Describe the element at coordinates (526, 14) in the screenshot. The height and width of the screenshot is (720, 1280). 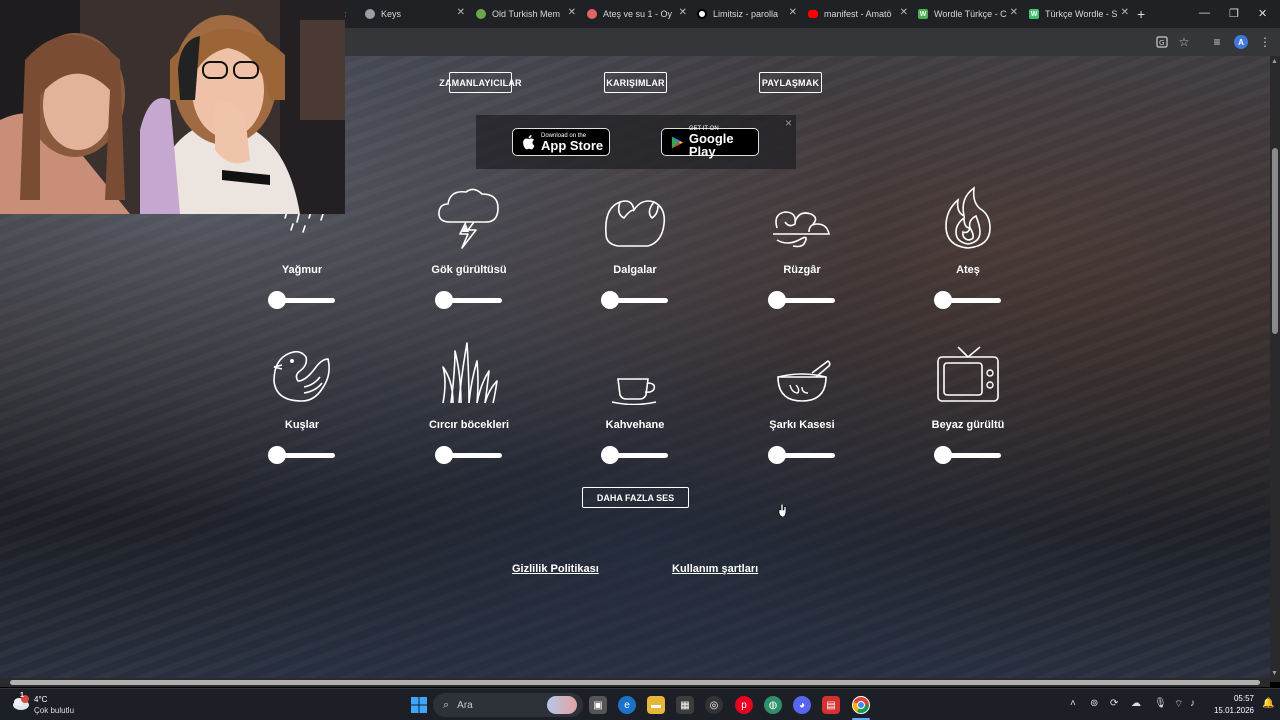
I see `browser-tab: Old Turkish Mem ✕` at that location.